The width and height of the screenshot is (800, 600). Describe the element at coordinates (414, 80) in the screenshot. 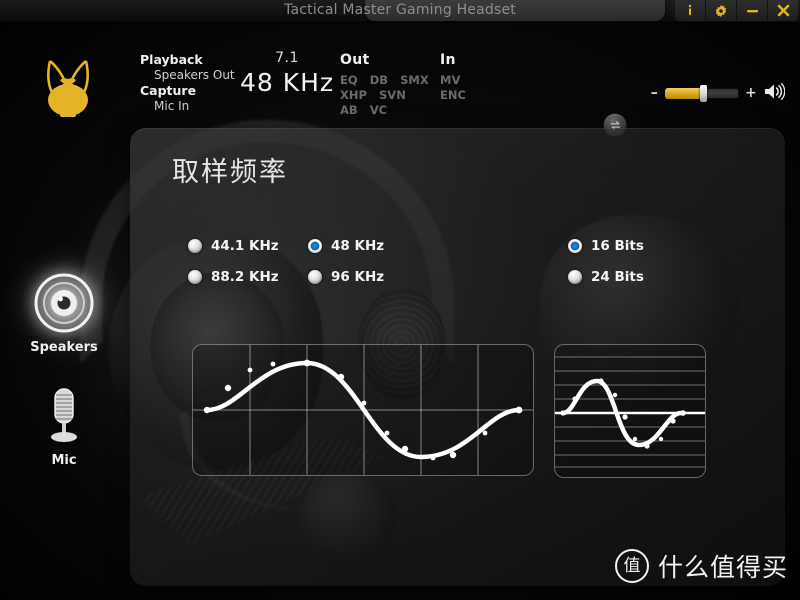

I see `out-tag-smx: SMX` at that location.